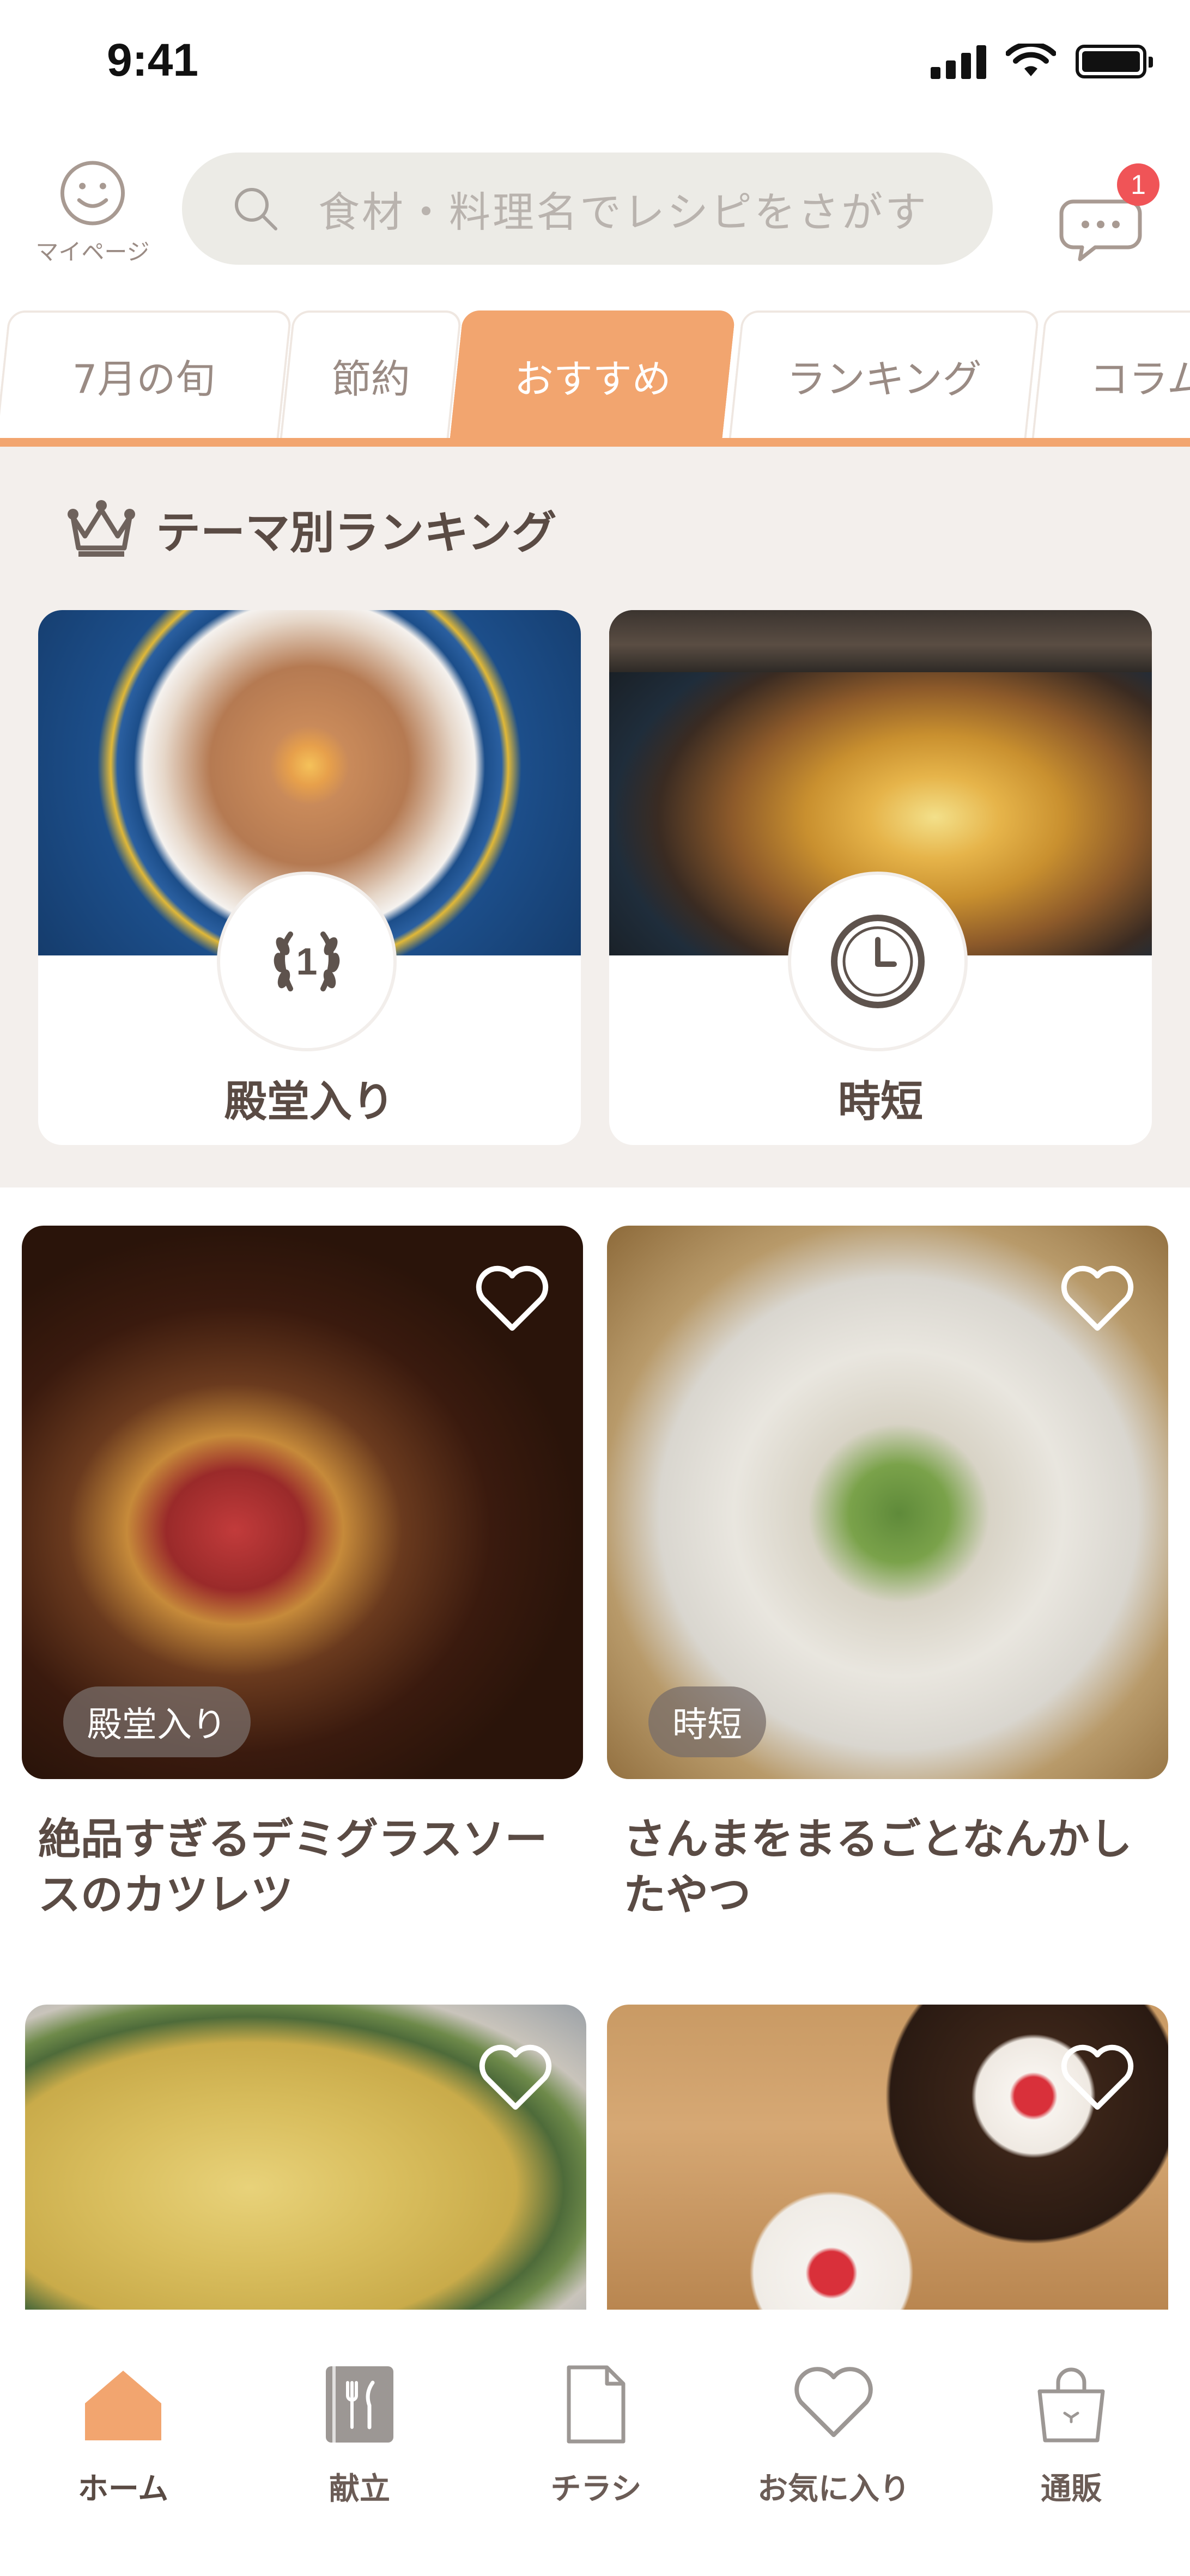 This screenshot has width=1190, height=2576. Describe the element at coordinates (356, 533) in the screenshot. I see `ranking-title: テーマ別ランキング` at that location.